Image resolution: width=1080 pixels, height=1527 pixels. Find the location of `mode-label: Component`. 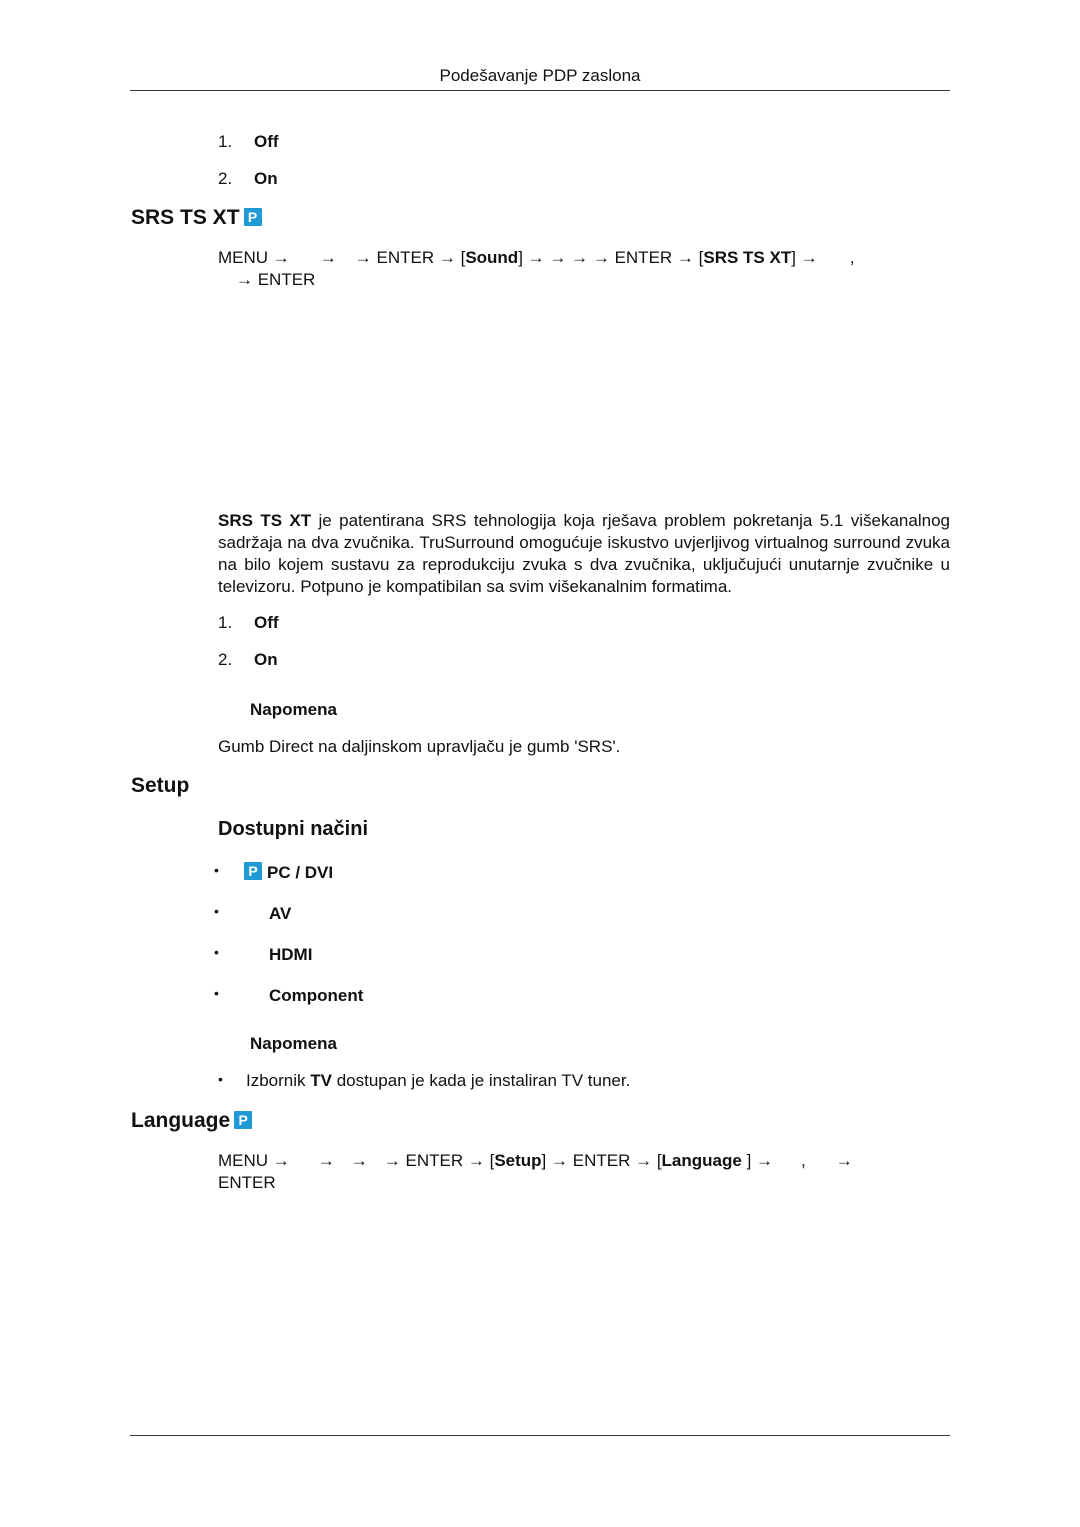

mode-label: Component is located at coordinates (316, 995).